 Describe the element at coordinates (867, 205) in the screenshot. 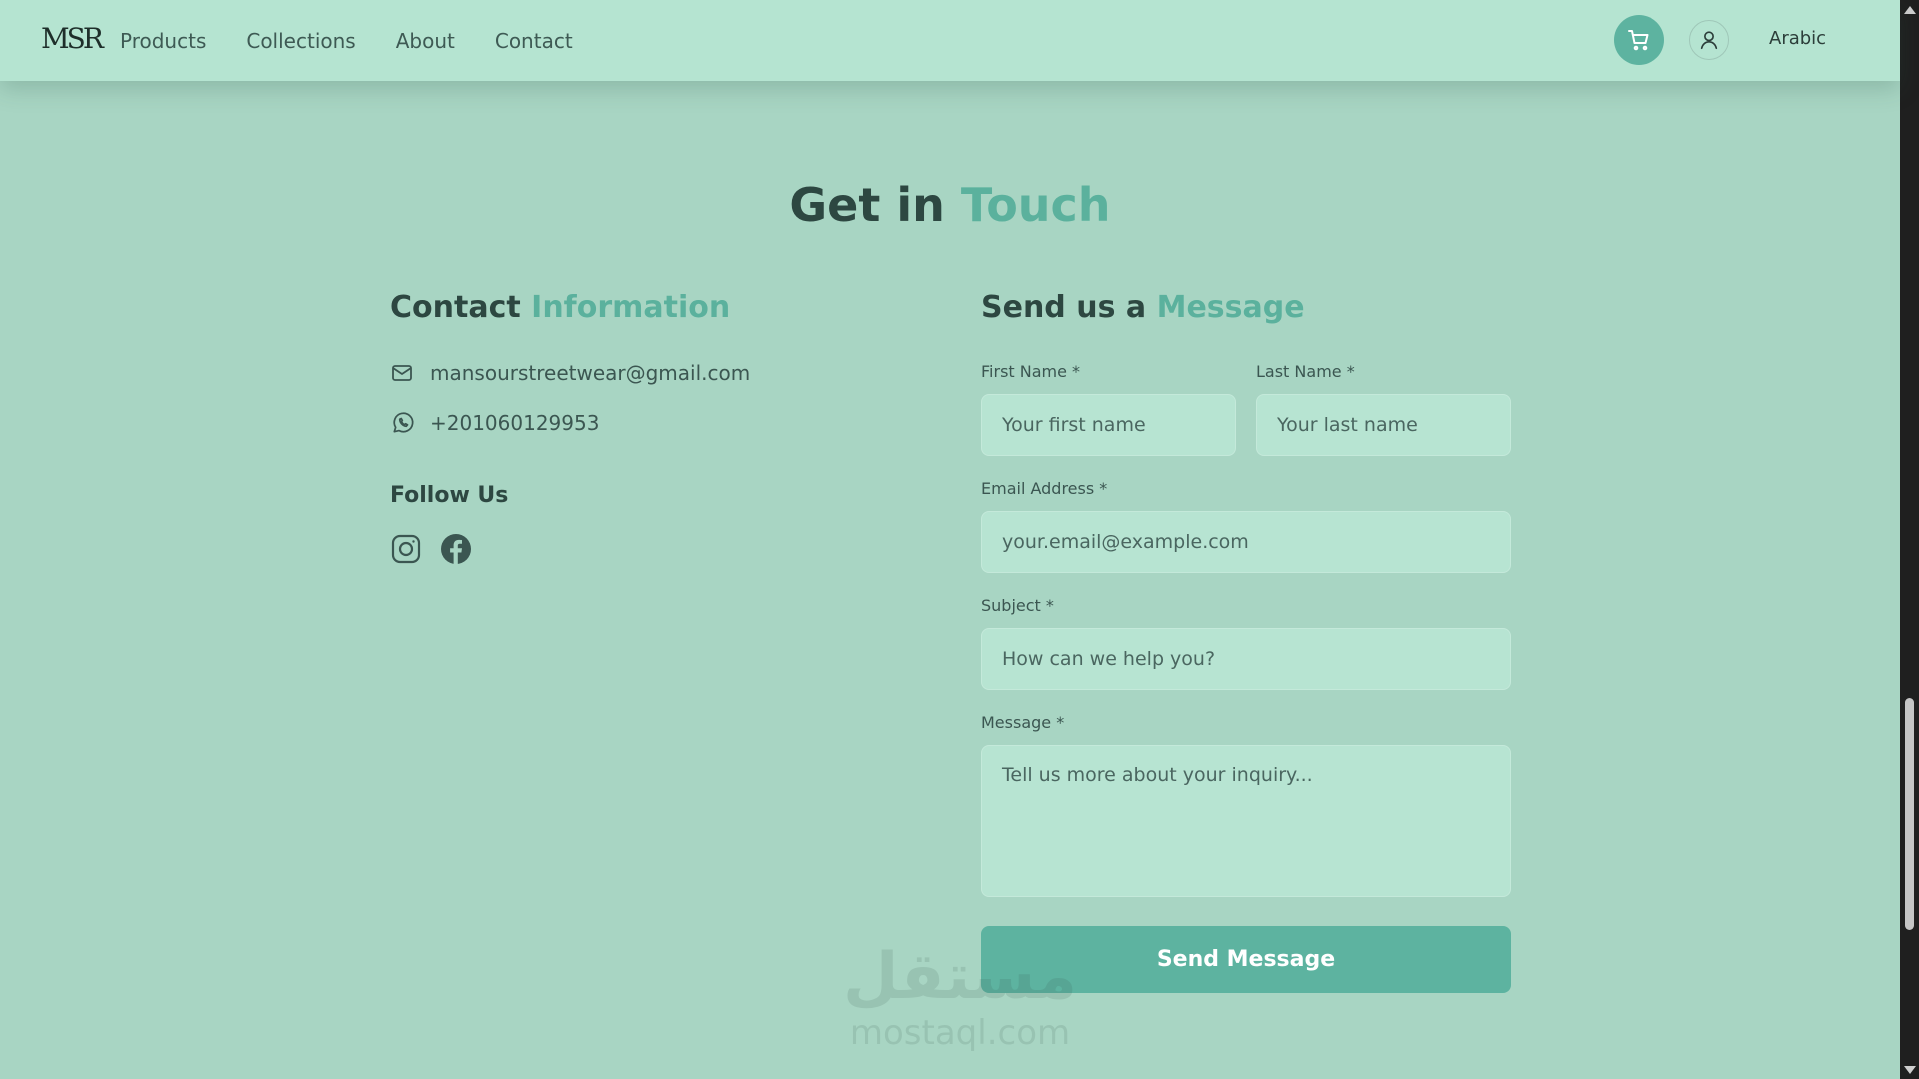

I see `page-title-main: Get in` at that location.